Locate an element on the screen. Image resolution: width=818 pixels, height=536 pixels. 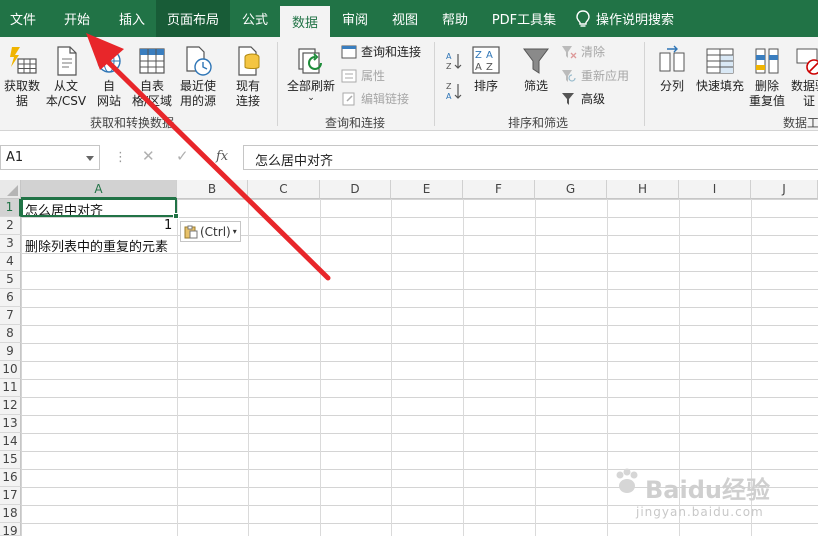
baidu-paw-icon is located at coordinates (627, 480).